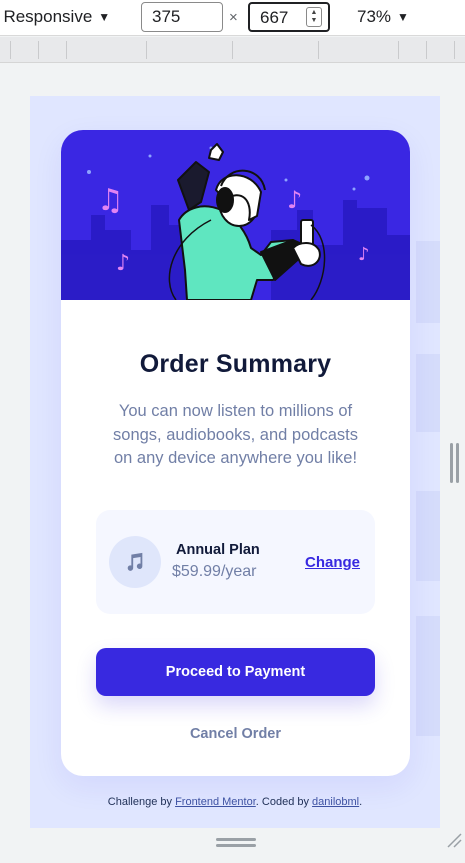 Image resolution: width=465 pixels, height=863 pixels. I want to click on music-note-icon, so click(135, 562).